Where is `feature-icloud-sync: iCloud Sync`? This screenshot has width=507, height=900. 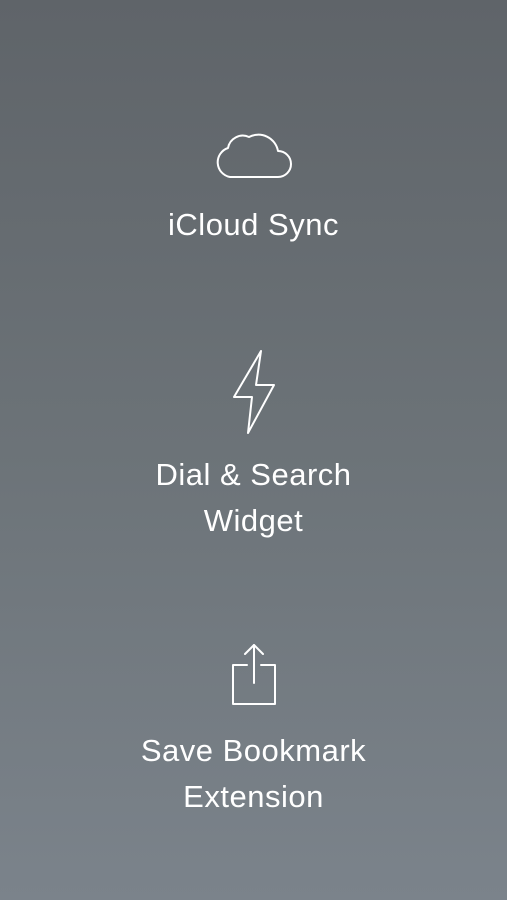 feature-icloud-sync: iCloud Sync is located at coordinates (253, 186).